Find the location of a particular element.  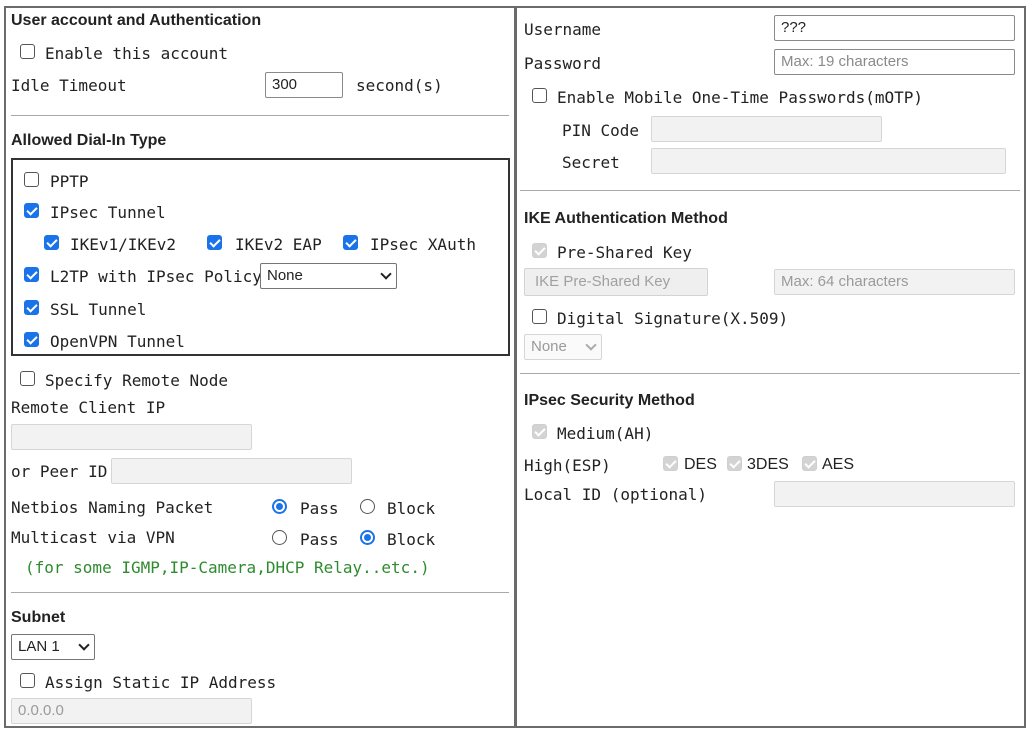

digital-signature-select: None is located at coordinates (563, 347).